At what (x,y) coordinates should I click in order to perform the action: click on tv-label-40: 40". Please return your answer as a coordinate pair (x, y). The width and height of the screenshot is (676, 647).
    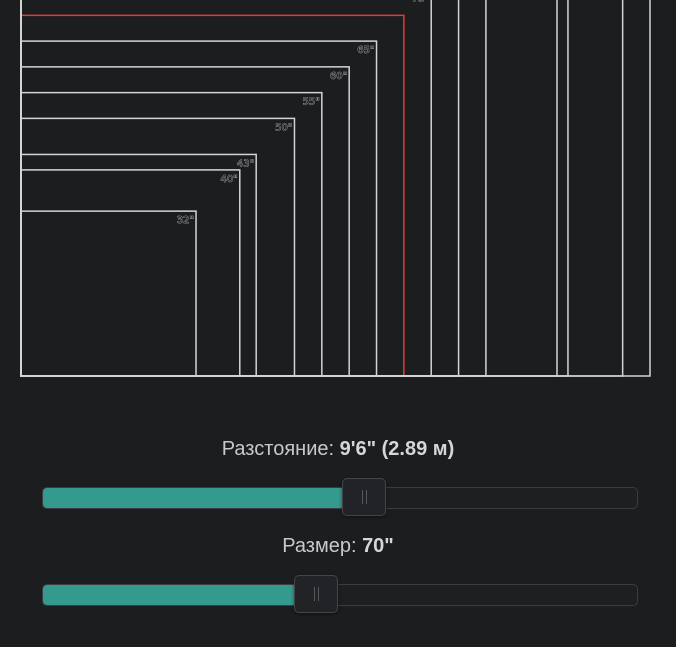
    Looking at the image, I should click on (228, 179).